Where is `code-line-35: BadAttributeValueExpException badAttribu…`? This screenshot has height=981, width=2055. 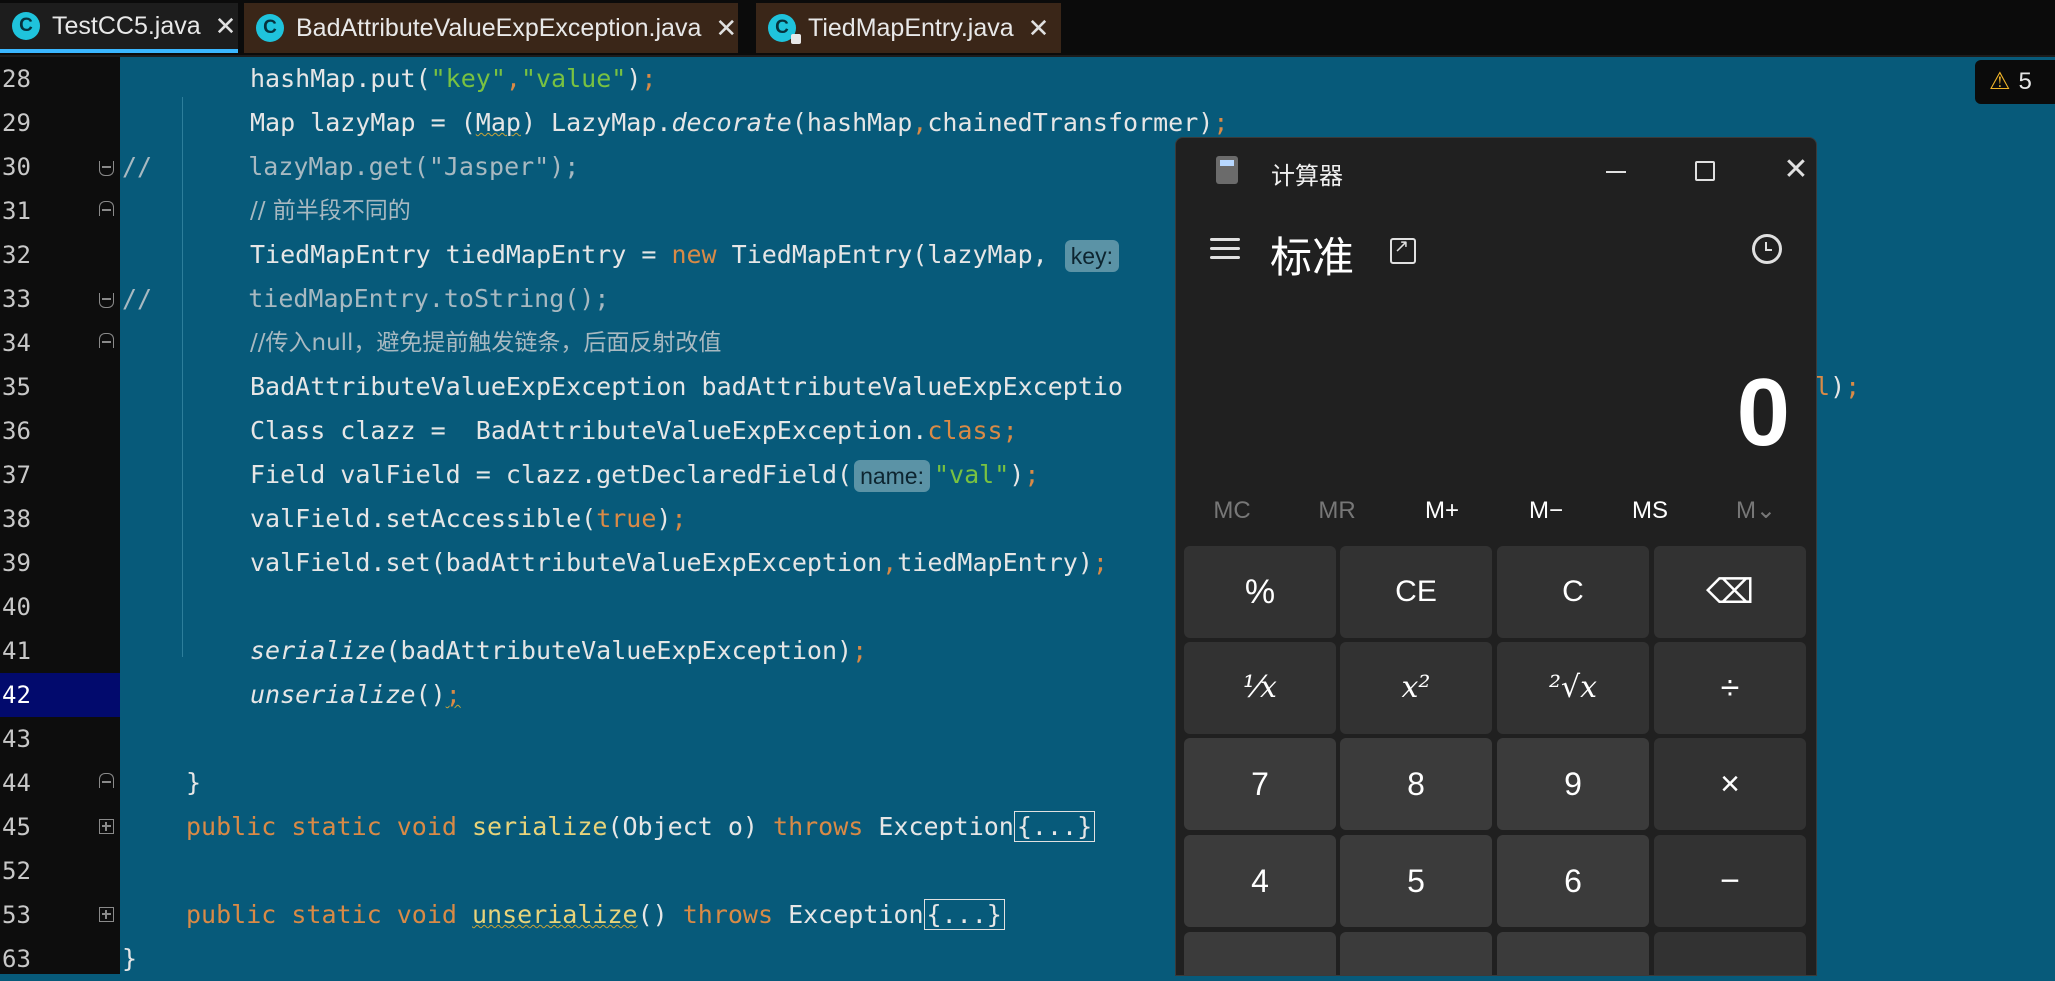 code-line-35: BadAttributeValueExpException badAttribu… is located at coordinates (686, 387).